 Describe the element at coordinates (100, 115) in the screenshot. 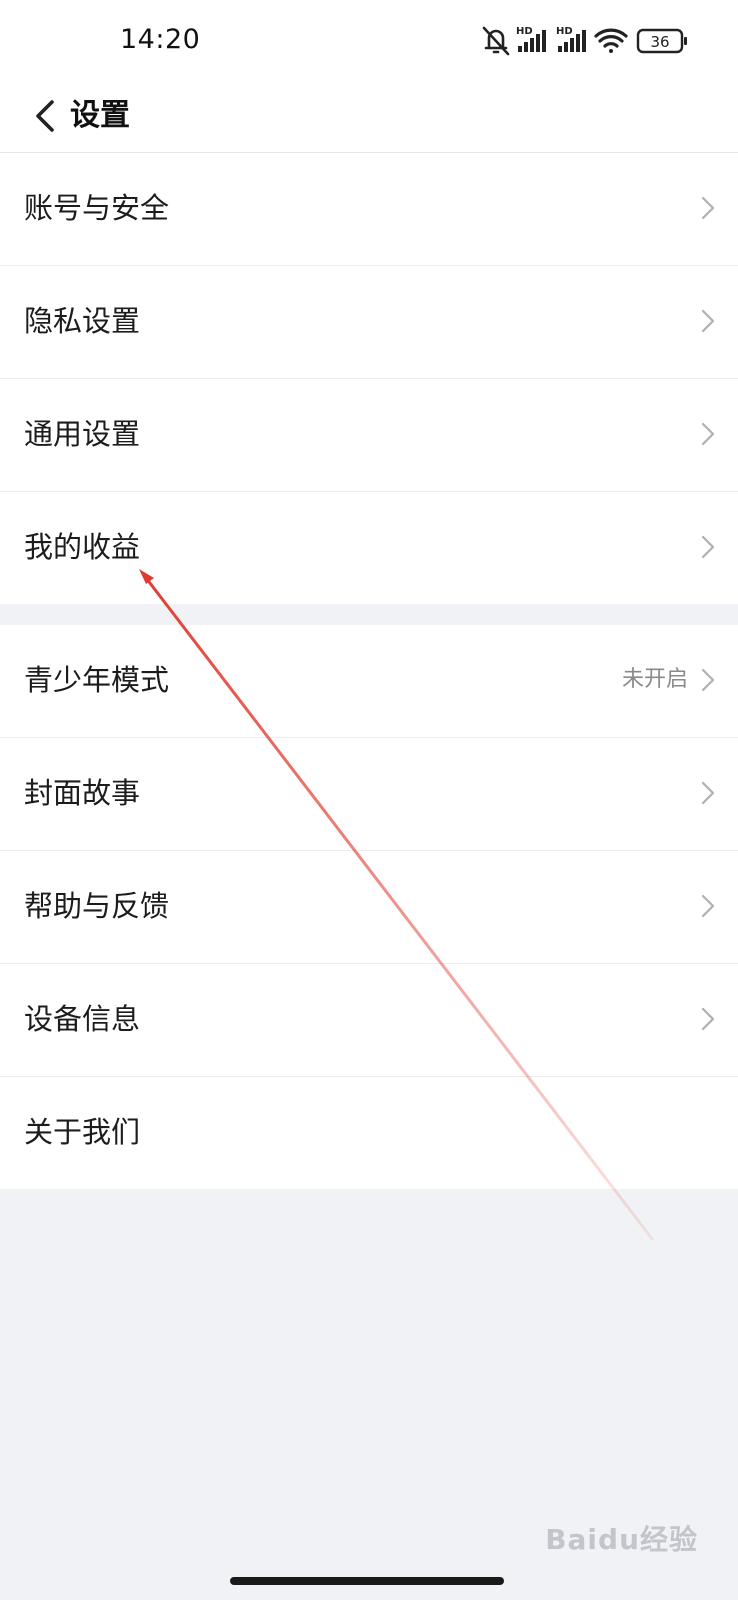

I see `page-title: 设置` at that location.